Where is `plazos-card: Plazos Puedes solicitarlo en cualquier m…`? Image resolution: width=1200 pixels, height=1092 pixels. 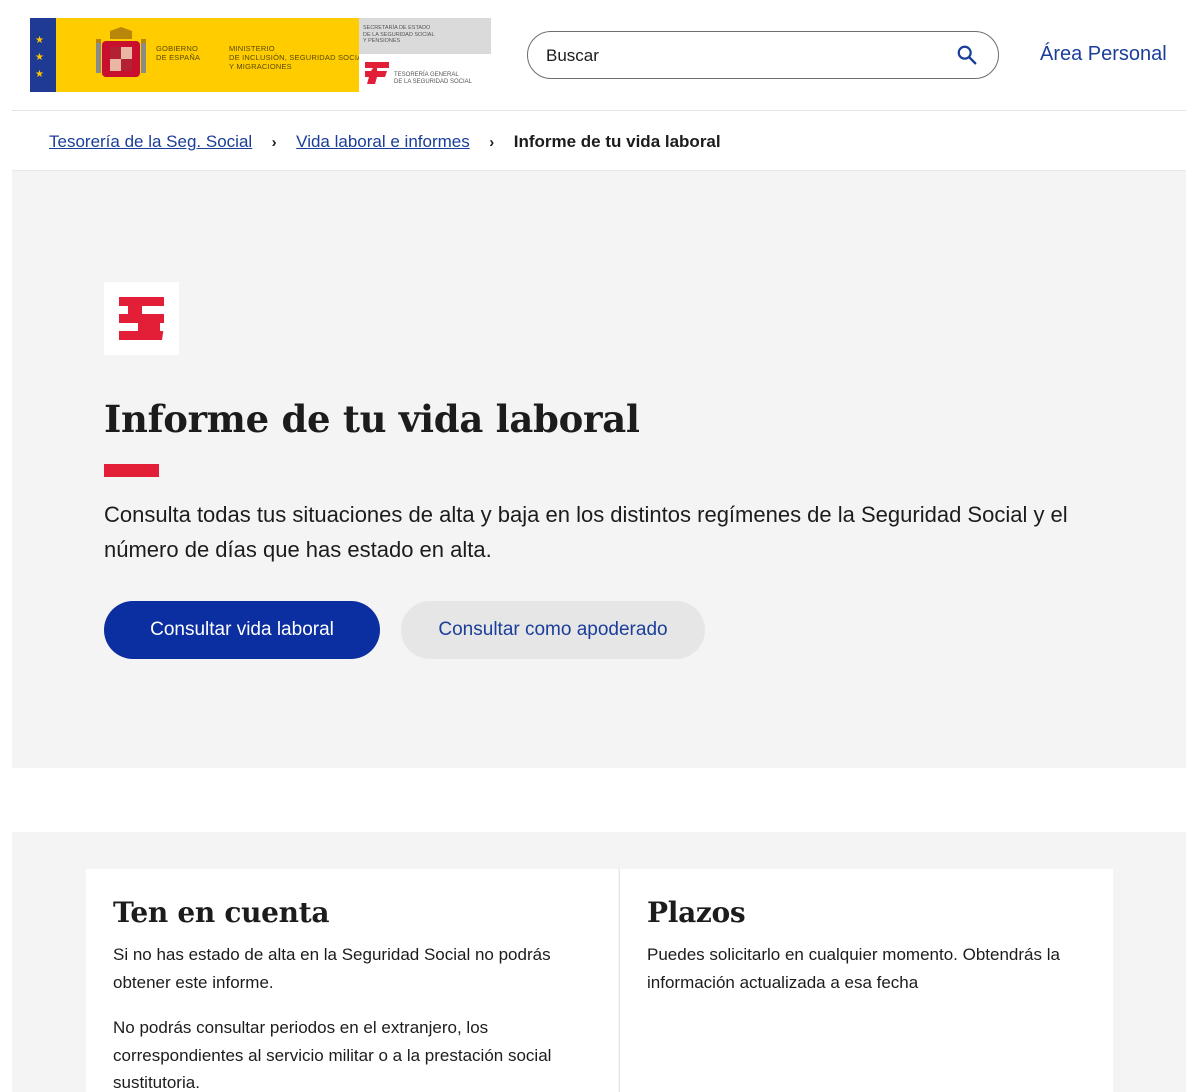
plazos-card: Plazos Puedes solicitarlo en cualquier m… is located at coordinates (866, 980).